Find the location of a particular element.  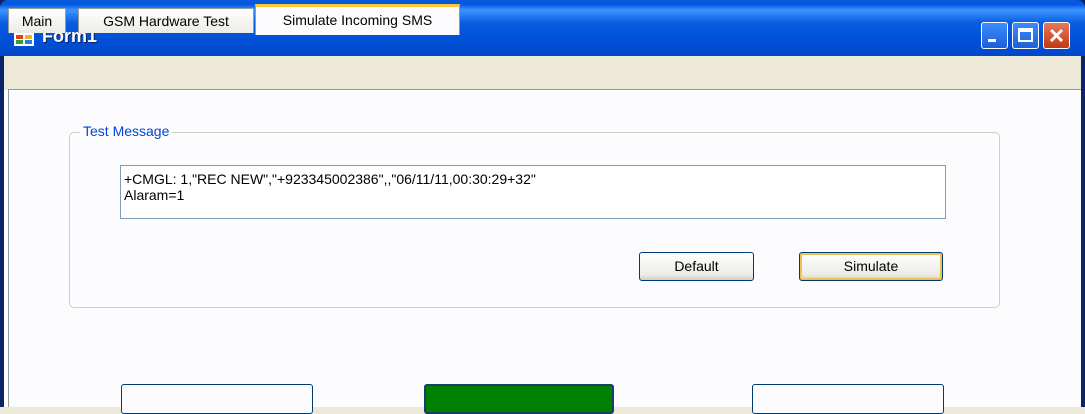

tab-gsm-hardware-test: GSM Hardware Test is located at coordinates (166, 20).